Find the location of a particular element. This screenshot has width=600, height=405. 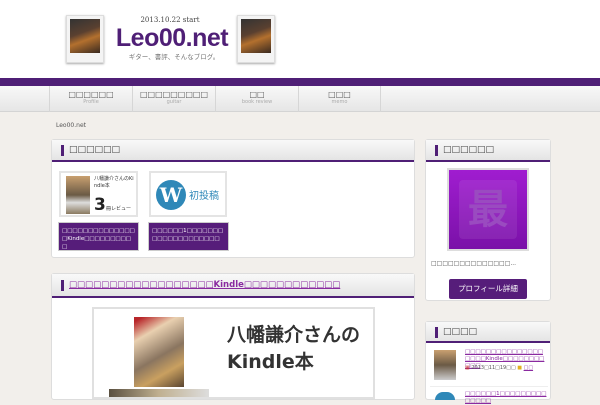

image-text-line1: 八幡謙介さんの is located at coordinates (294, 335).